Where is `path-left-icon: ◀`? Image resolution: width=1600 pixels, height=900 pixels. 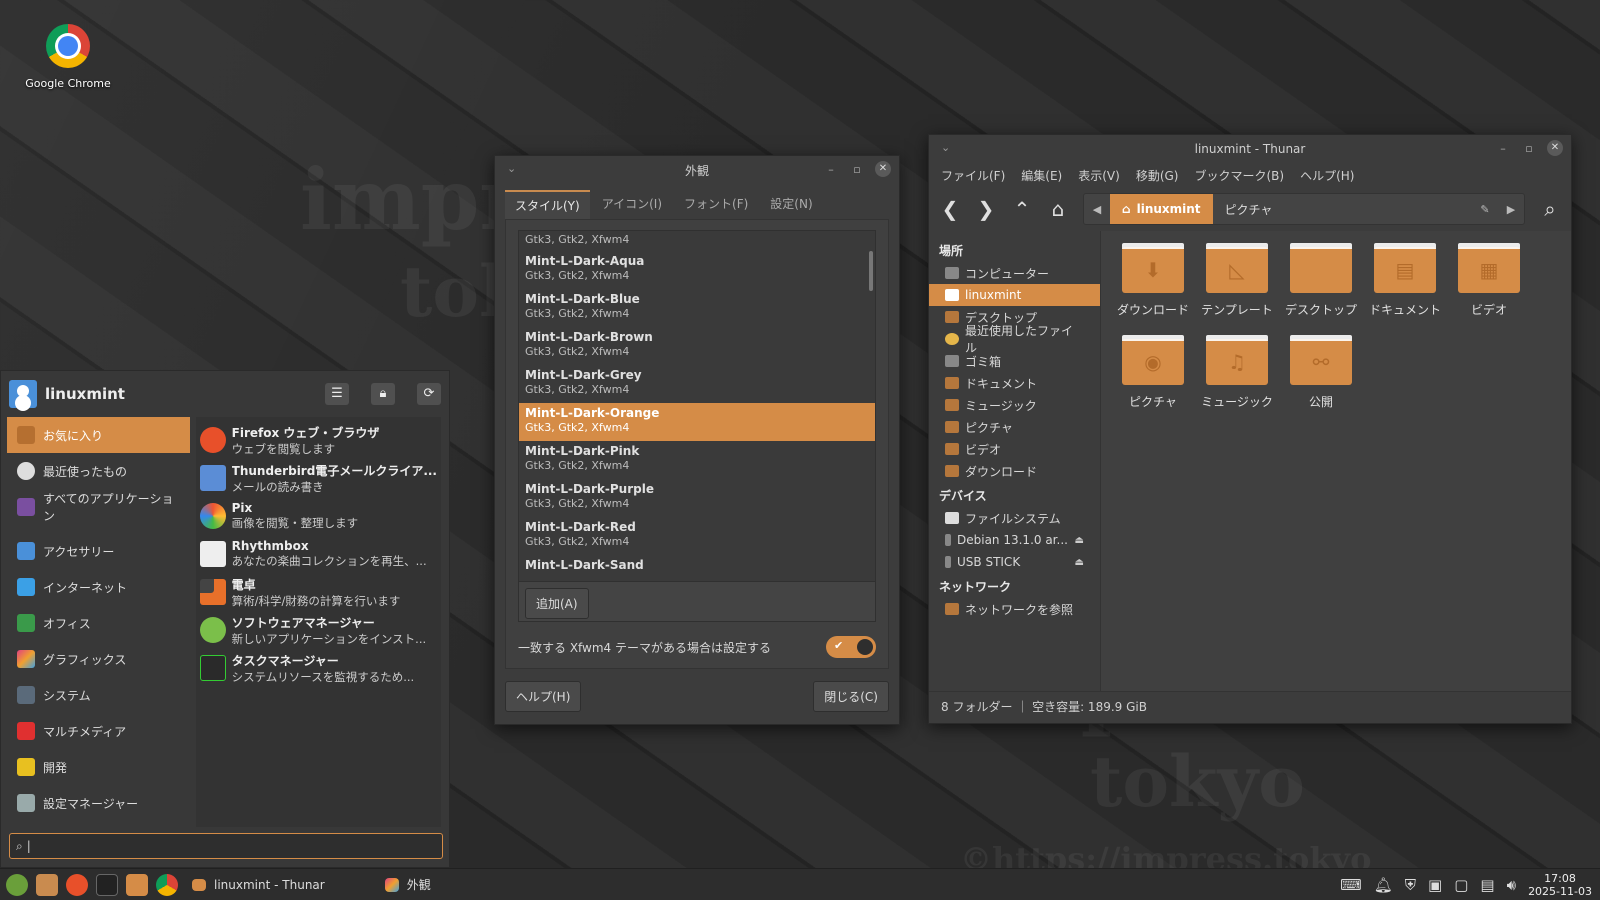 path-left-icon: ◀ is located at coordinates (1097, 209).